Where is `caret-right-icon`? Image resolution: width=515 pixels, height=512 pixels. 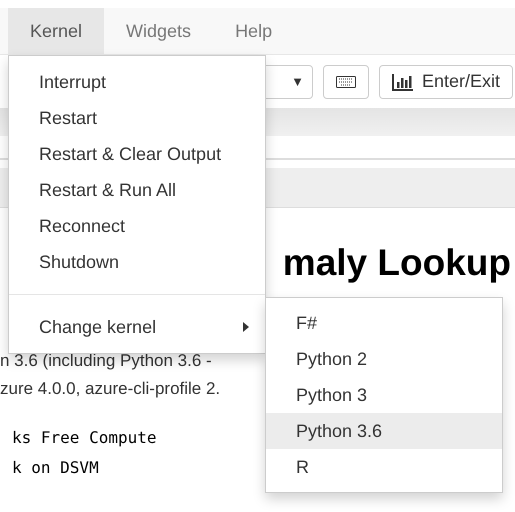 caret-right-icon is located at coordinates (246, 327).